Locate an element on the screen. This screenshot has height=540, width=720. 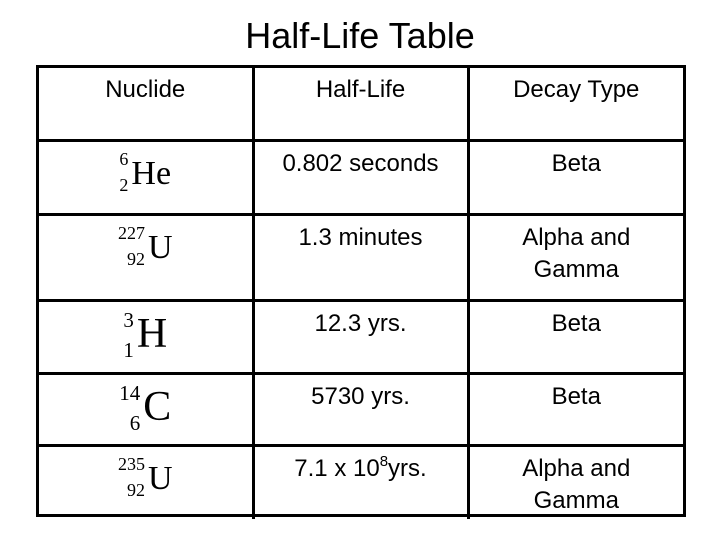
table-row: 235 92 U 7.1 x 108yrs. Alpha and Gamma is located at coordinates (361, 481).